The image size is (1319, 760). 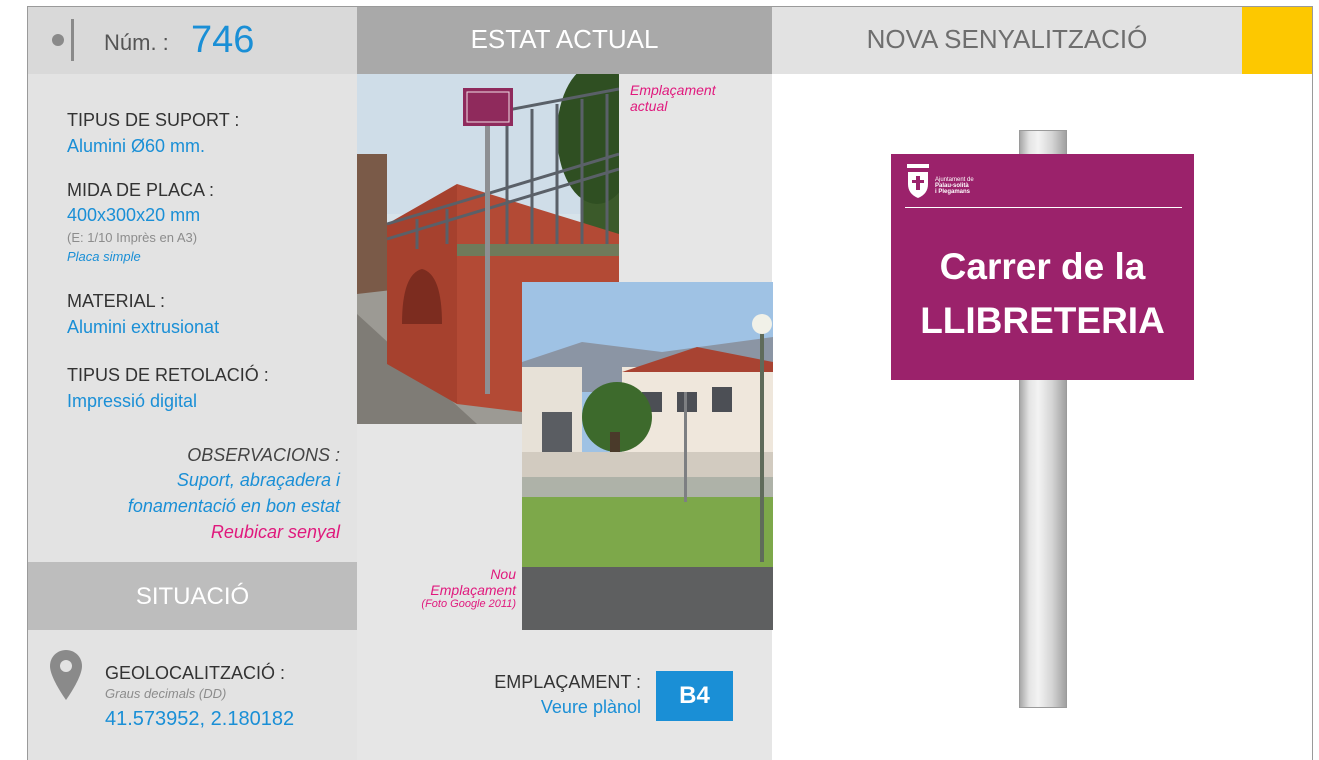 I want to click on support-type-value: Alumini Ø60 mm., so click(x=136, y=146).